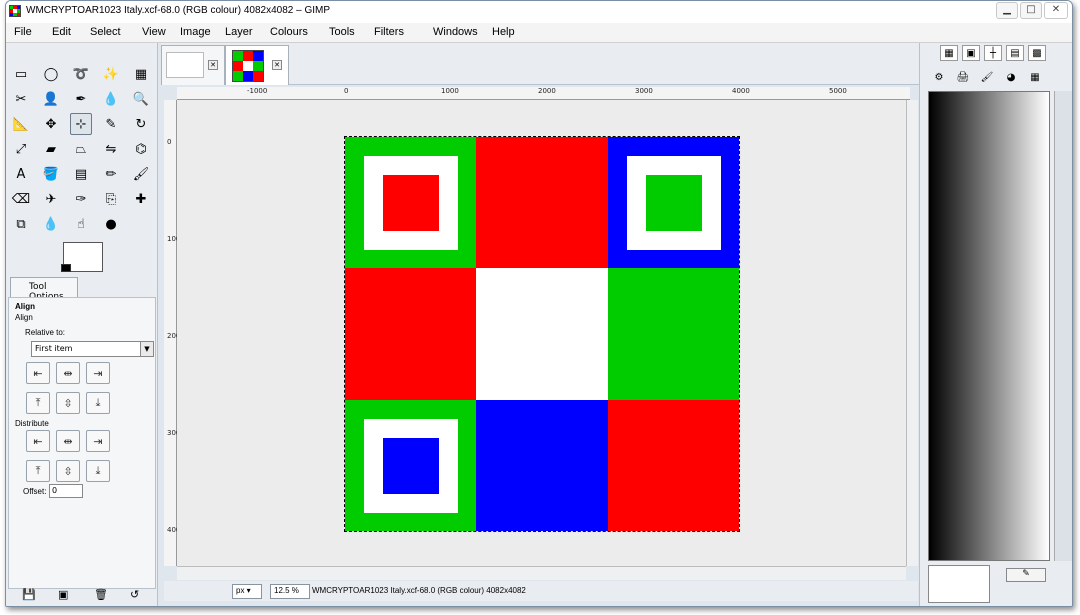 Image resolution: width=1080 pixels, height=615 pixels. Describe the element at coordinates (1015, 53) in the screenshot. I see `palette-icon: ▤` at that location.